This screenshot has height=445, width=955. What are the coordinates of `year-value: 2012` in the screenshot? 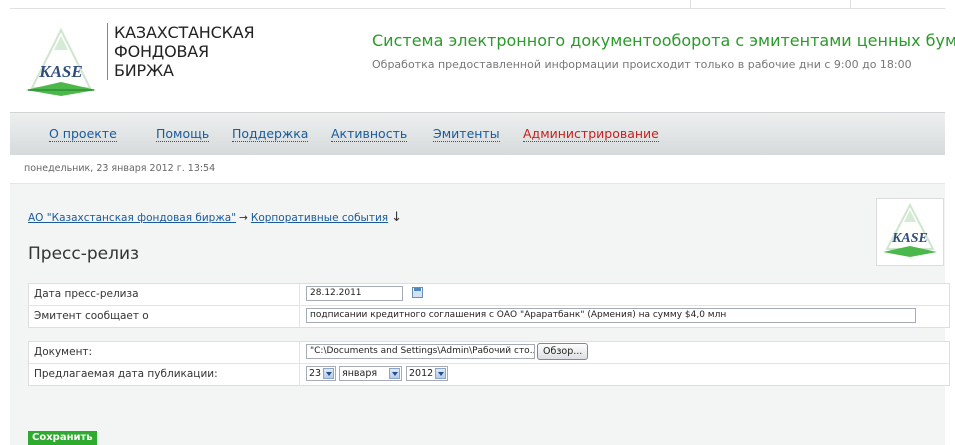 It's located at (421, 373).